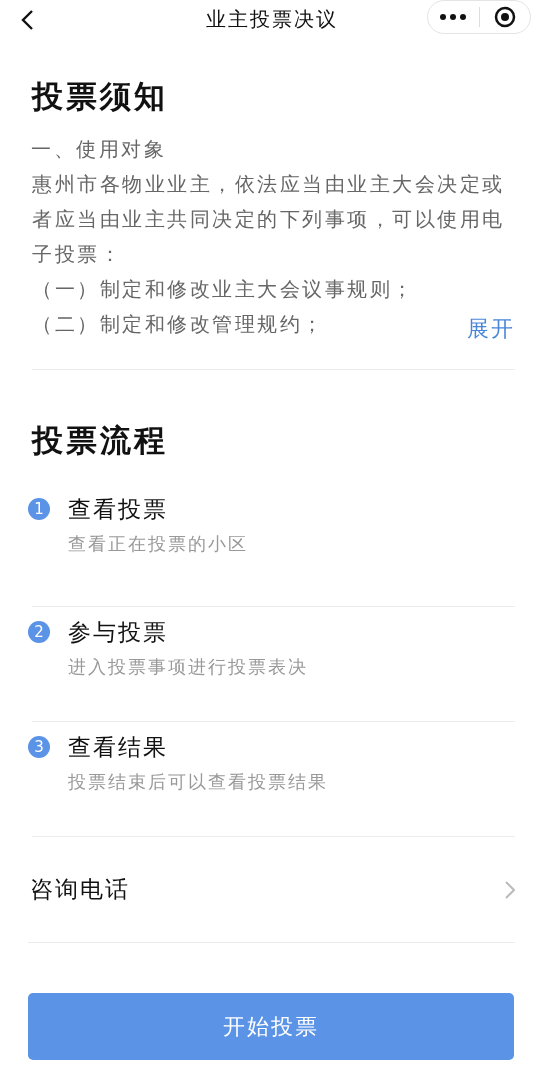  I want to click on step-number: 3, so click(39, 747).